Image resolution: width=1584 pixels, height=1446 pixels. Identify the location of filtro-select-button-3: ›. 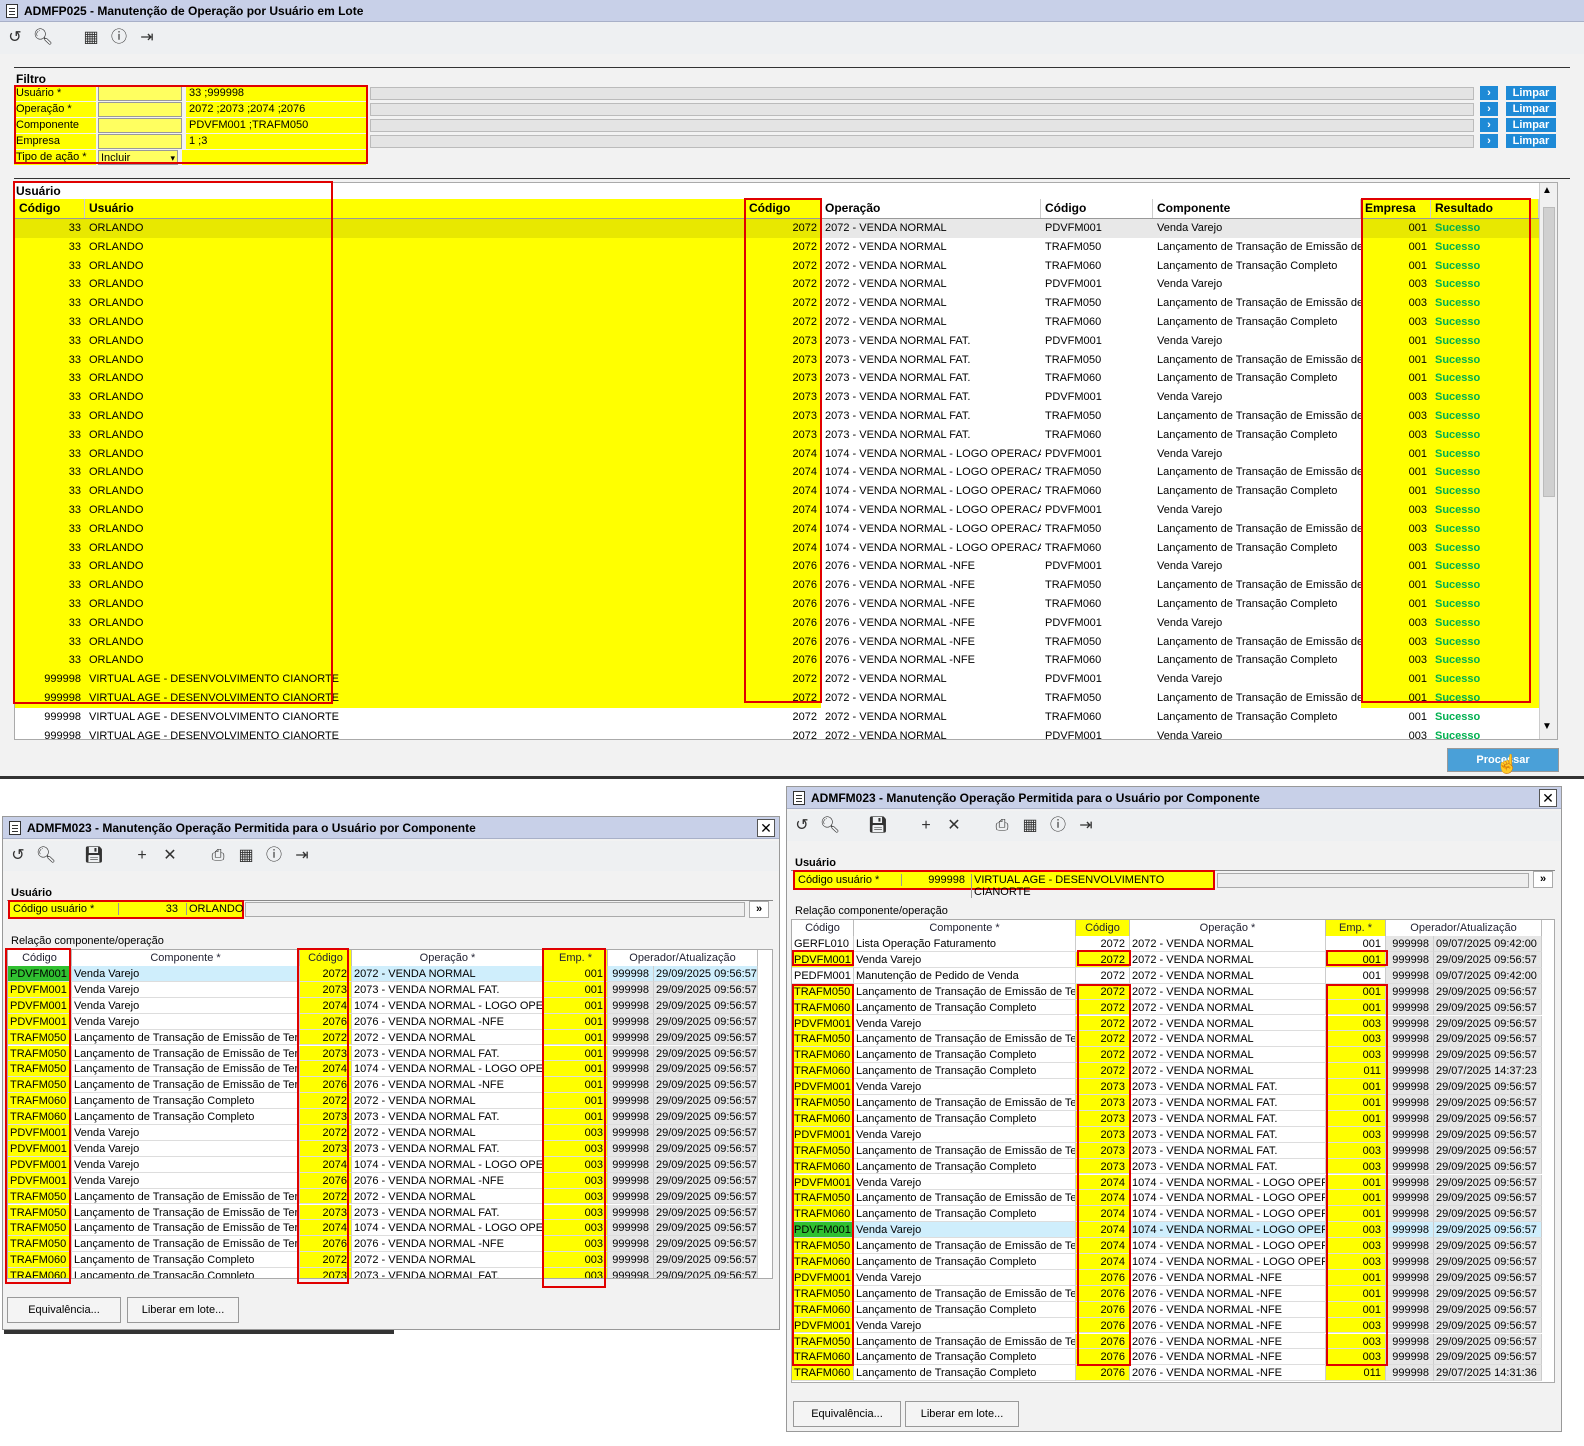
(1489, 141).